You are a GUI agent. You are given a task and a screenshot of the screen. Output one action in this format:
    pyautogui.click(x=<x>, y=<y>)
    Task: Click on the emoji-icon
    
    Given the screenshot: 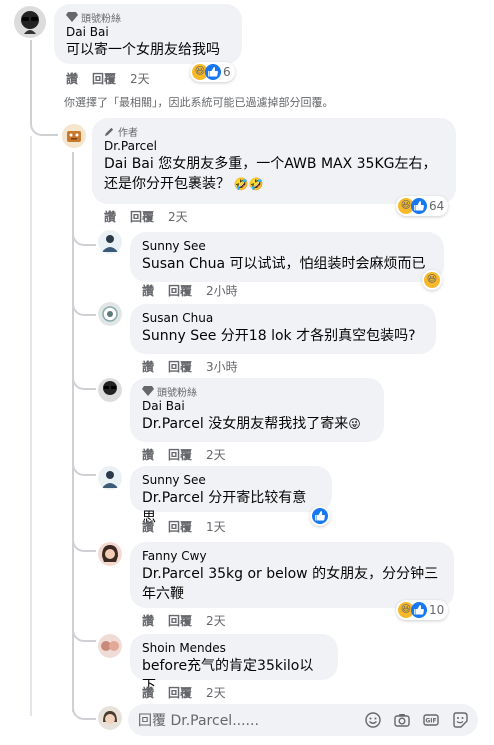 What is the action you would take?
    pyautogui.click(x=373, y=720)
    